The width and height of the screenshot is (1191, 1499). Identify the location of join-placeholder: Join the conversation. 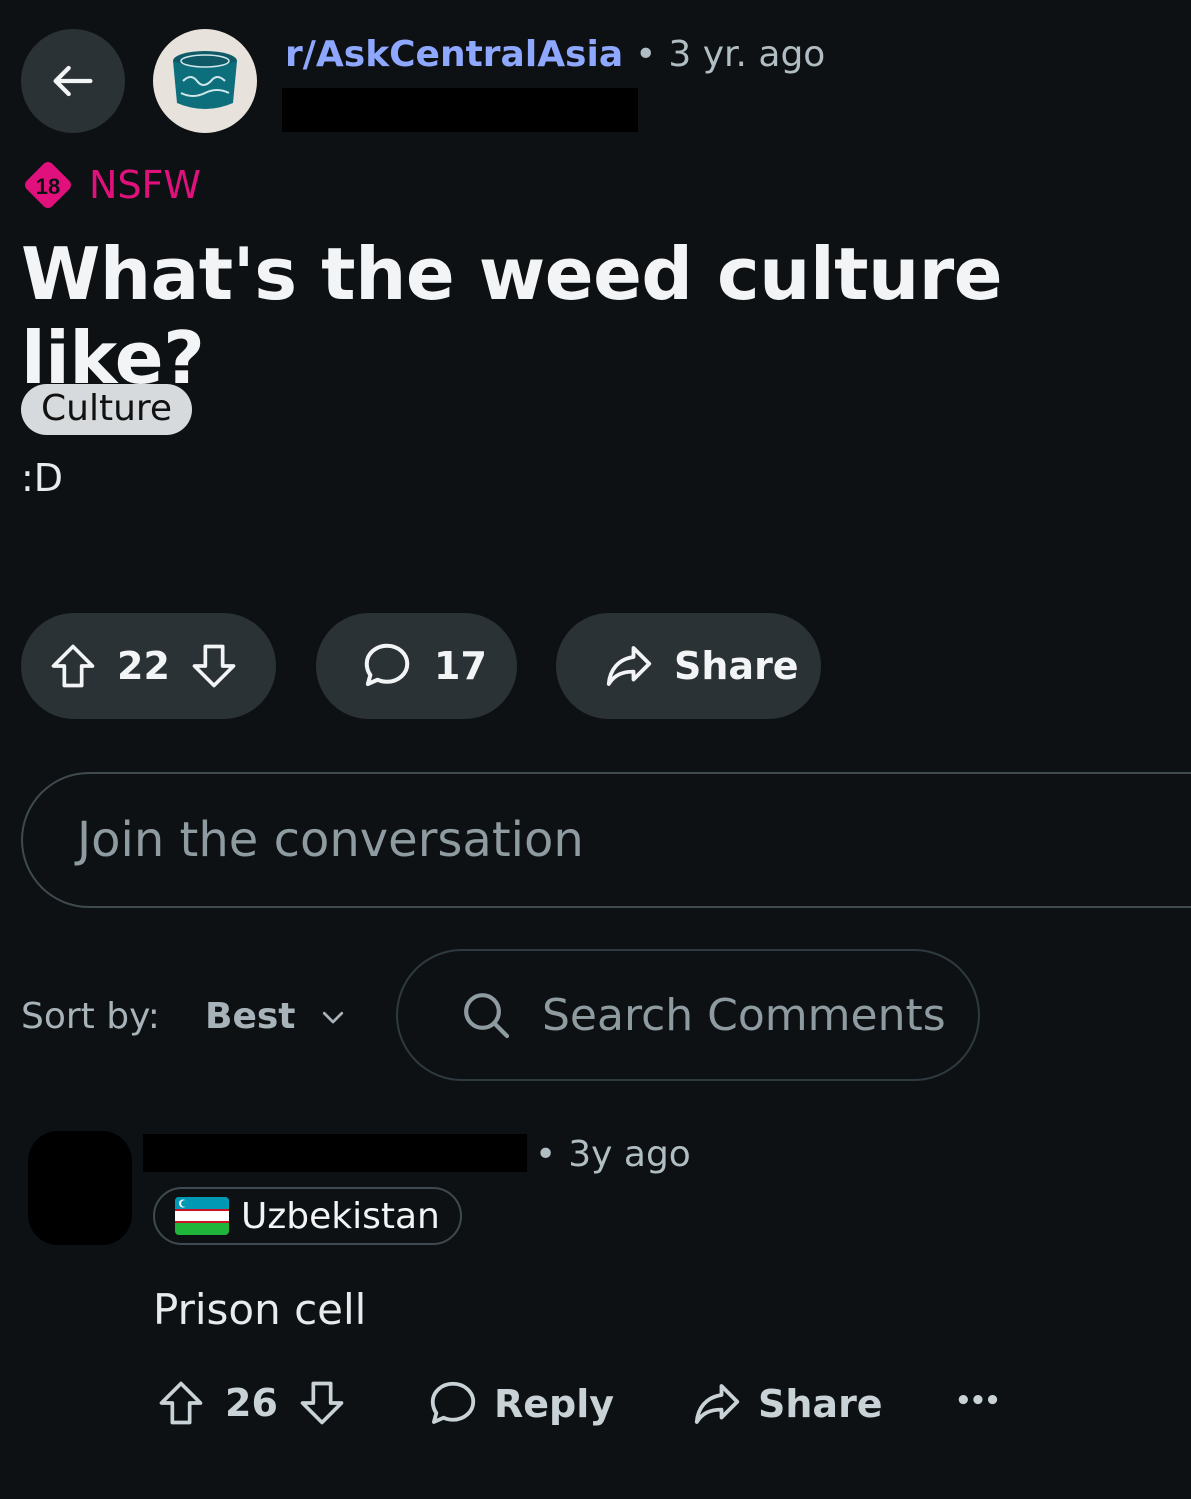
(330, 840).